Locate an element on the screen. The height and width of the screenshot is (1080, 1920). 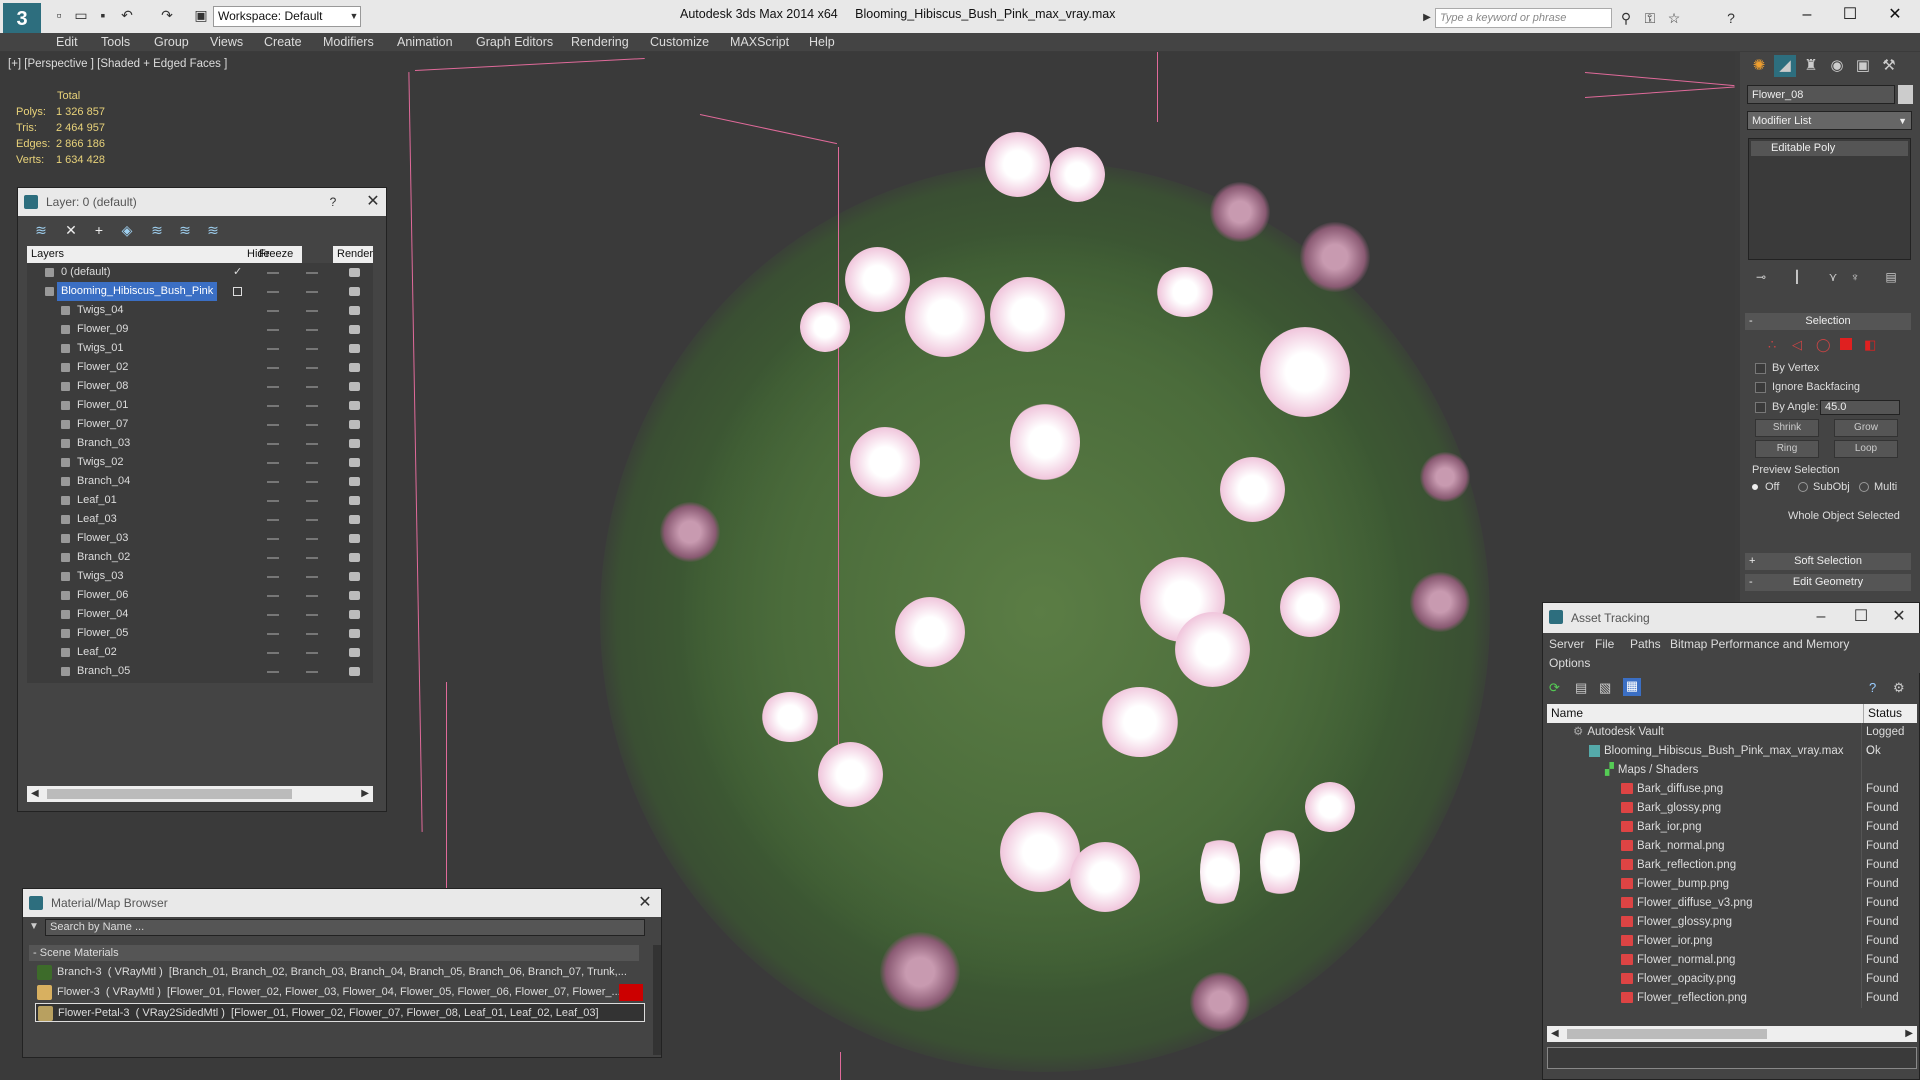
asset-row: ⚙ Autodesk Vault Logged C is located at coordinates (1730, 740).